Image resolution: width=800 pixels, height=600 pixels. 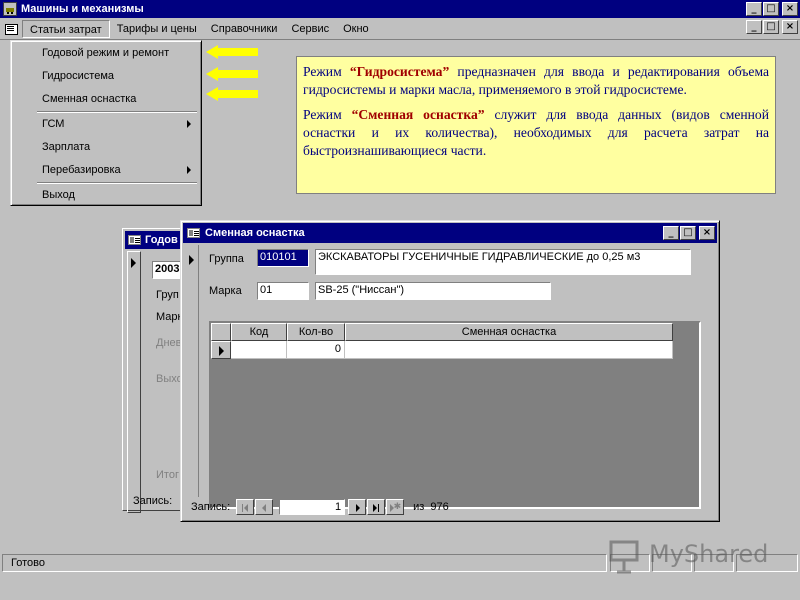 What do you see at coordinates (326, 71) in the screenshot?
I see `info-p1-prefix: Режим` at bounding box center [326, 71].